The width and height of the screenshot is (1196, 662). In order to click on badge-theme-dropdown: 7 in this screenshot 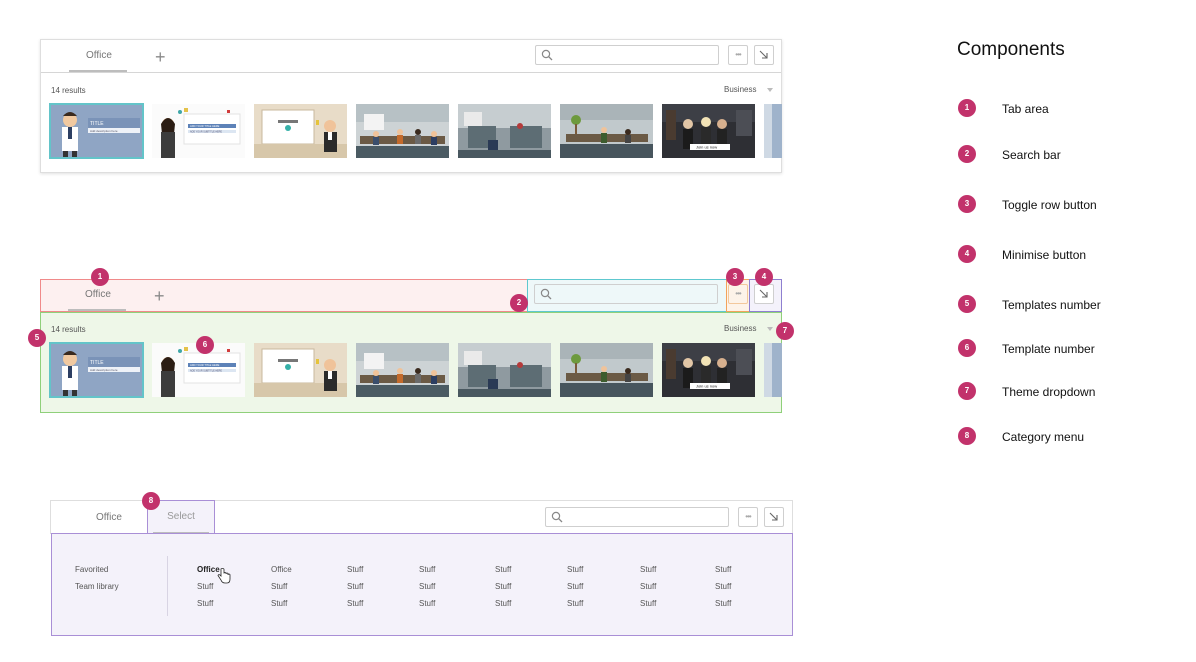, I will do `click(785, 331)`.